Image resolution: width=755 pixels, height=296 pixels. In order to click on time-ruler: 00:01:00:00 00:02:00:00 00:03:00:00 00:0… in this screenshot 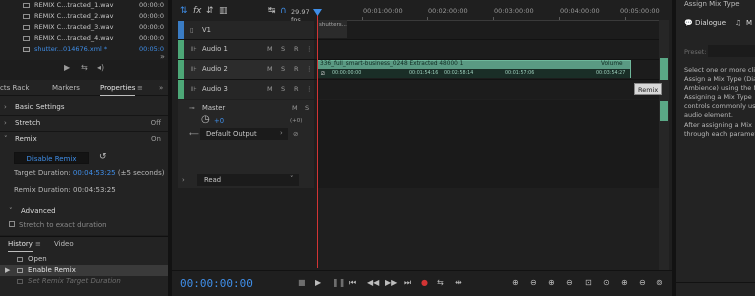, I will do `click(488, 13)`.